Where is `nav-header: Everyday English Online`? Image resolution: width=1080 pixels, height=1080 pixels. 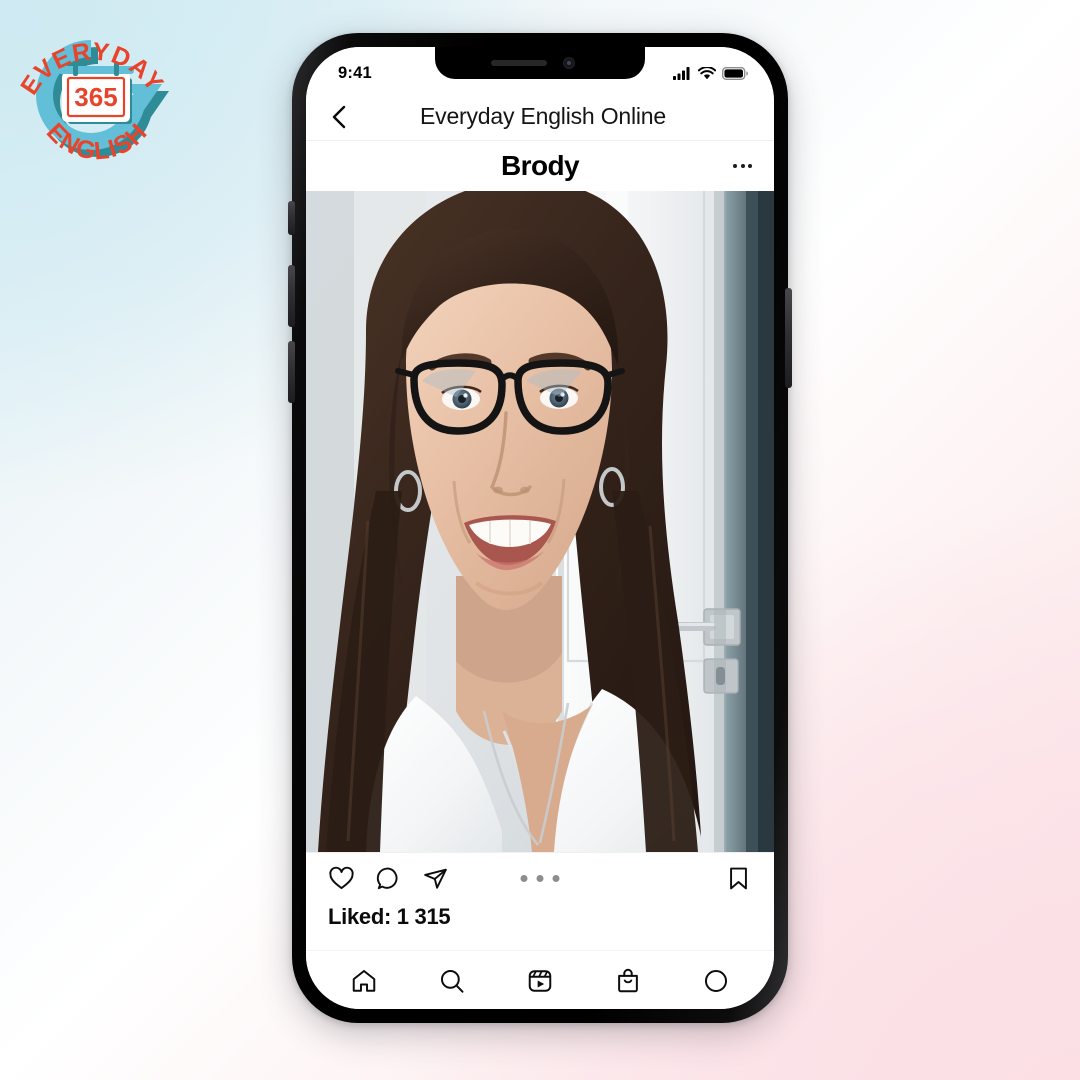 nav-header: Everyday English Online is located at coordinates (540, 117).